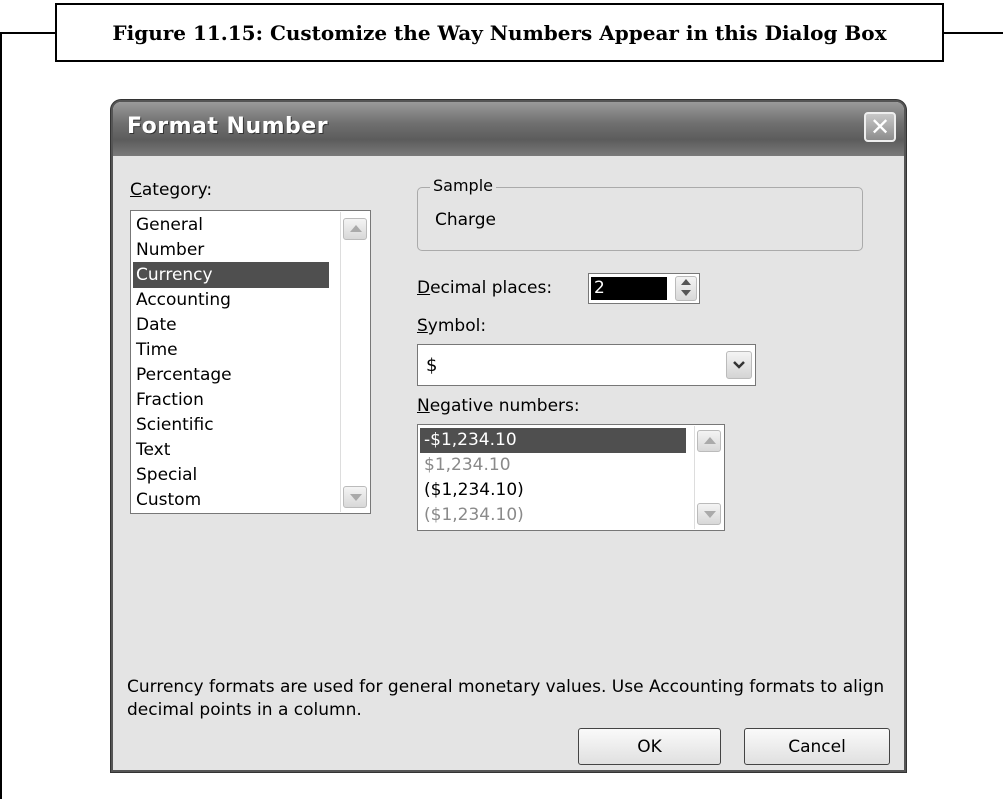 This screenshot has height=799, width=1003. Describe the element at coordinates (498, 406) in the screenshot. I see `negative-numbers-label: Negative numbers:` at that location.